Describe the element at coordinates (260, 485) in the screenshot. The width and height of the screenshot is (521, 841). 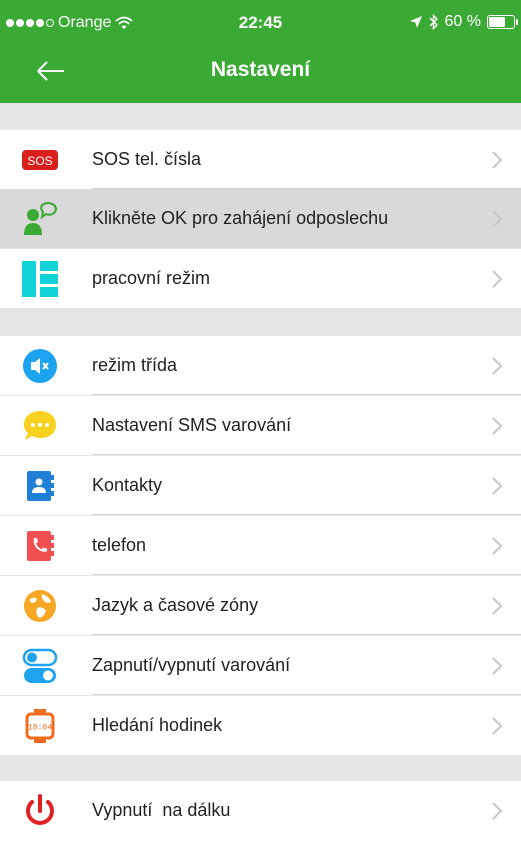
I see `settings-item-contacts: Kontakty` at that location.